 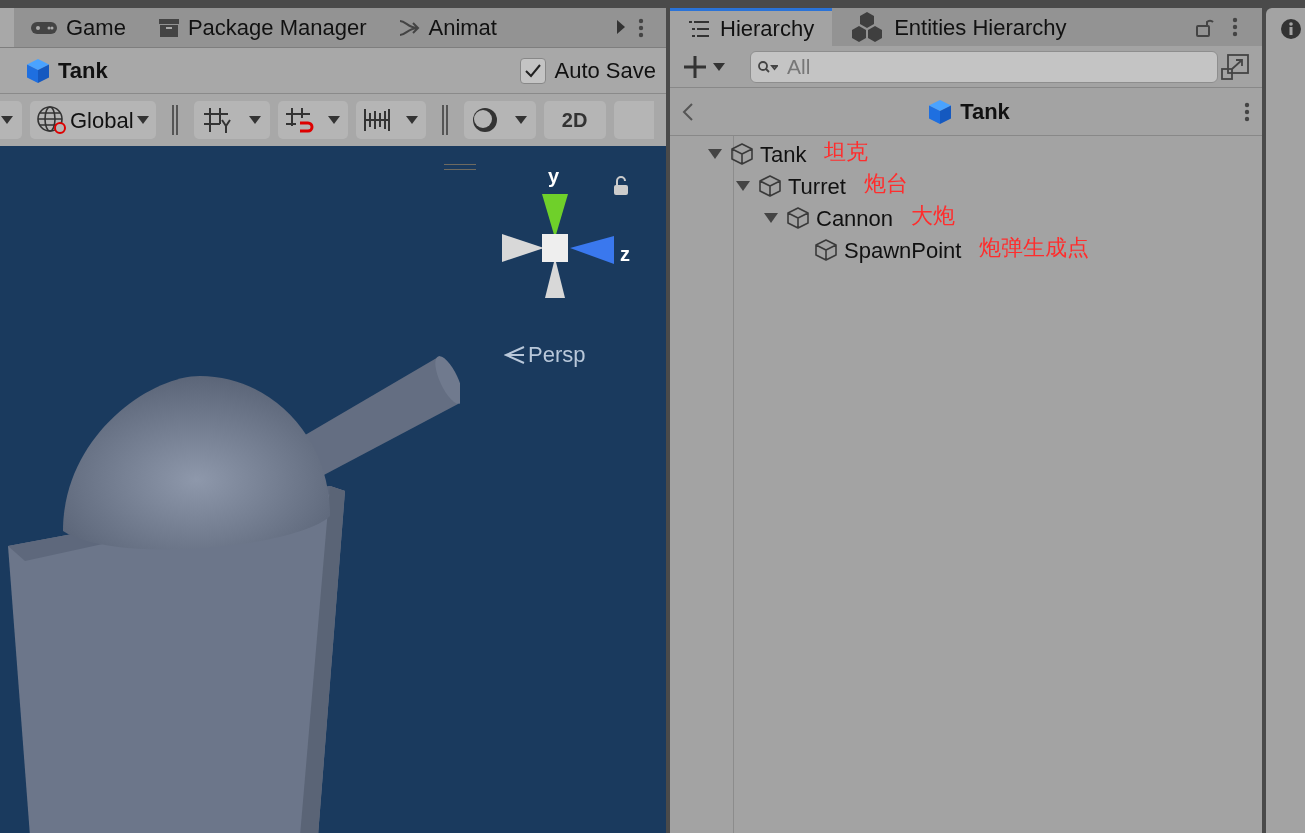 What do you see at coordinates (1034, 247) in the screenshot?
I see `annotation-note: 炮弹生成点` at bounding box center [1034, 247].